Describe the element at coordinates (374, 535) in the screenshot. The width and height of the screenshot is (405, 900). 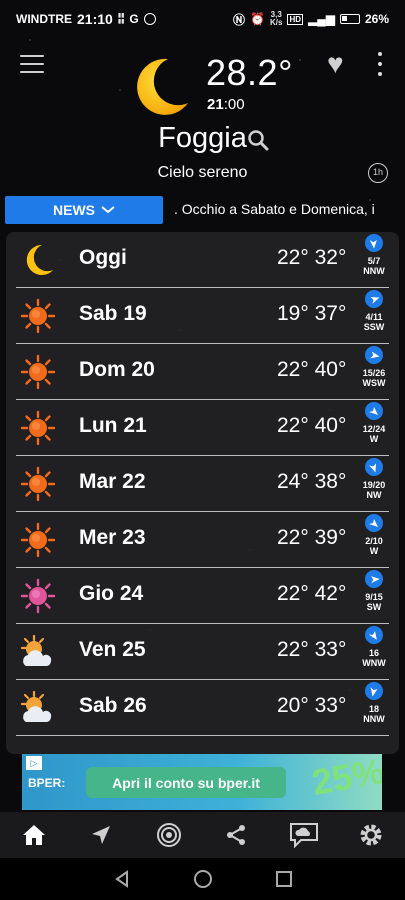
I see `wind-info: 2/10 W` at that location.